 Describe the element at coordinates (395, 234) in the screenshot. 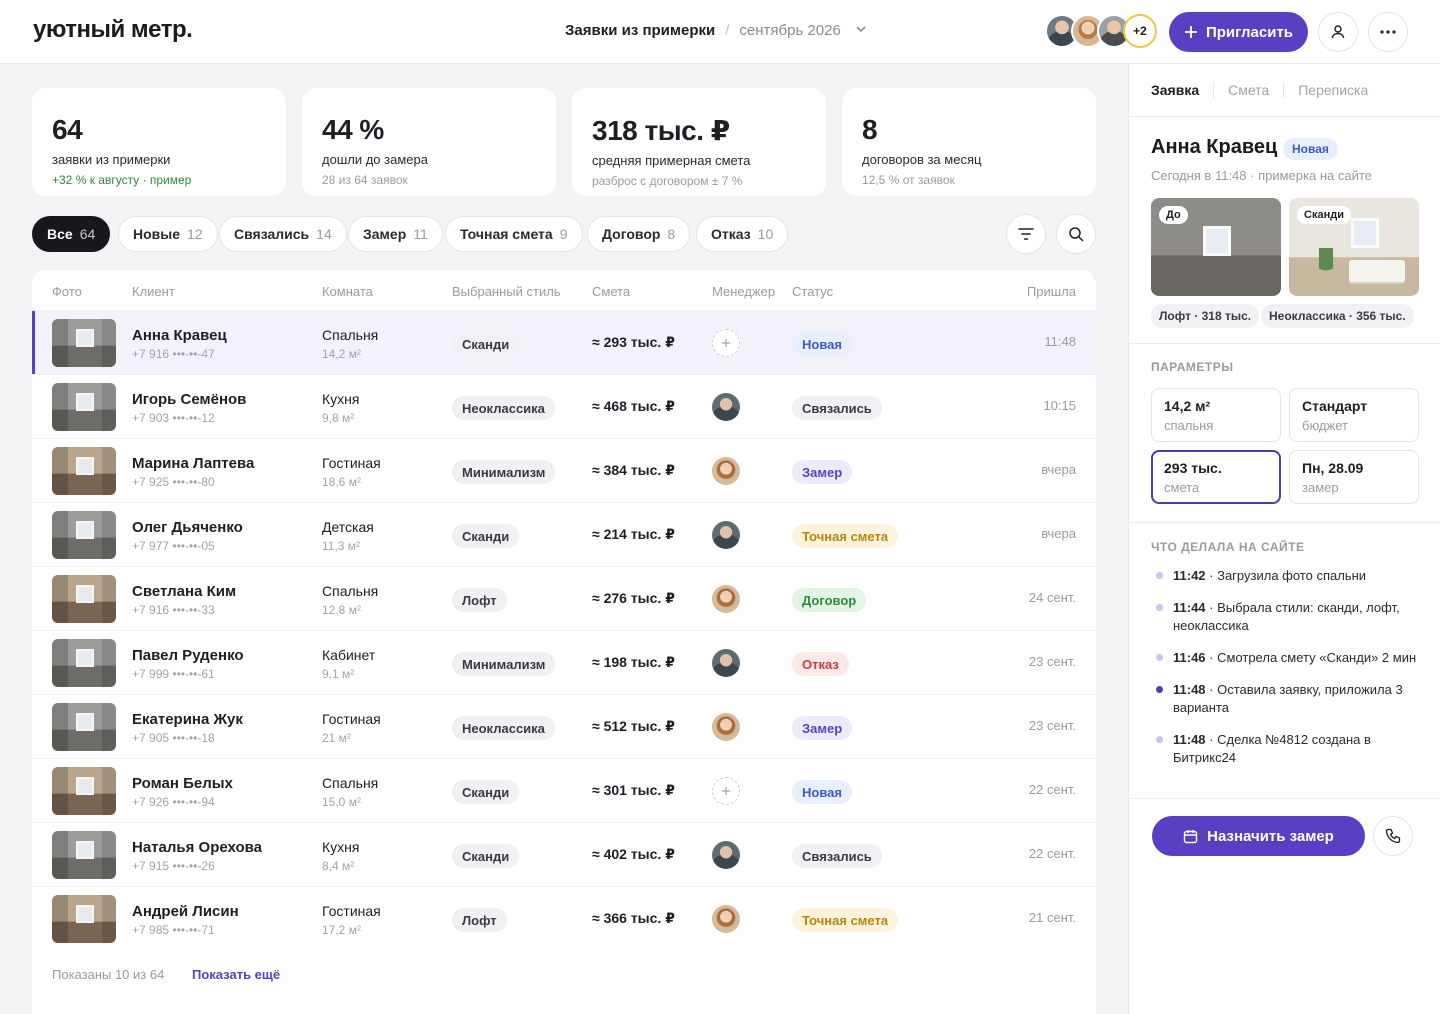

I see `filter-measure: Замер 11` at that location.